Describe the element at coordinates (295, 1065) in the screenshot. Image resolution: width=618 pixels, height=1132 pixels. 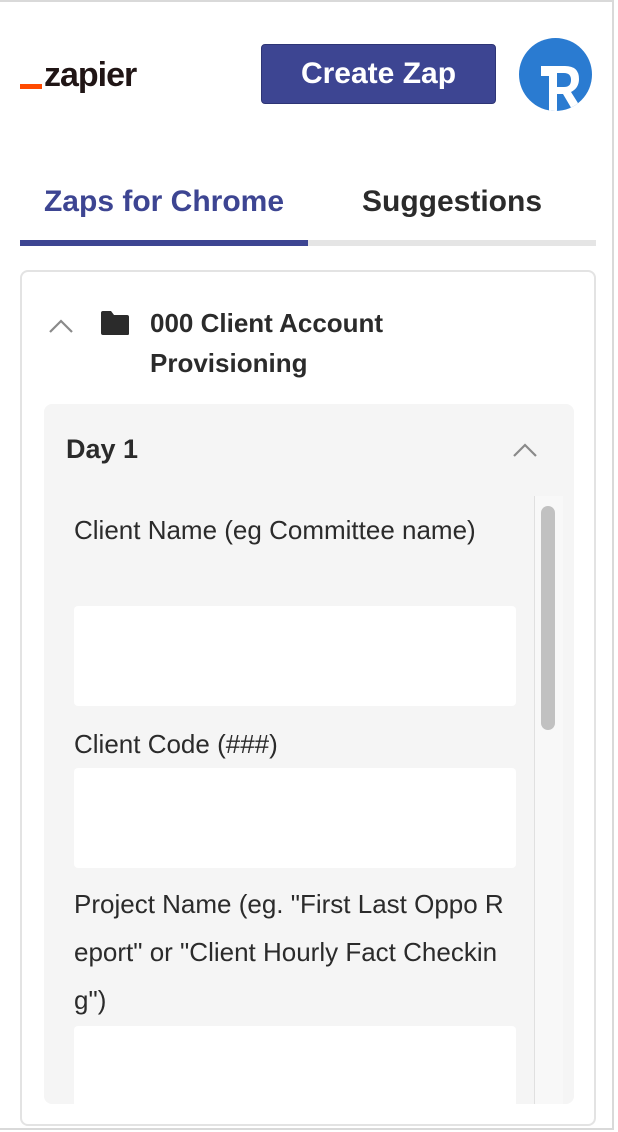
I see `project-name-input` at that location.